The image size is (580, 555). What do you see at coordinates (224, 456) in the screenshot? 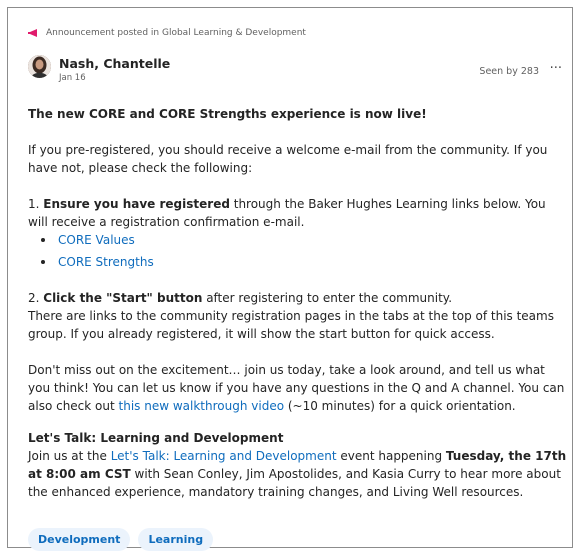
I see `lets-talk-event-link: Let's Talk: Learning and Development` at bounding box center [224, 456].